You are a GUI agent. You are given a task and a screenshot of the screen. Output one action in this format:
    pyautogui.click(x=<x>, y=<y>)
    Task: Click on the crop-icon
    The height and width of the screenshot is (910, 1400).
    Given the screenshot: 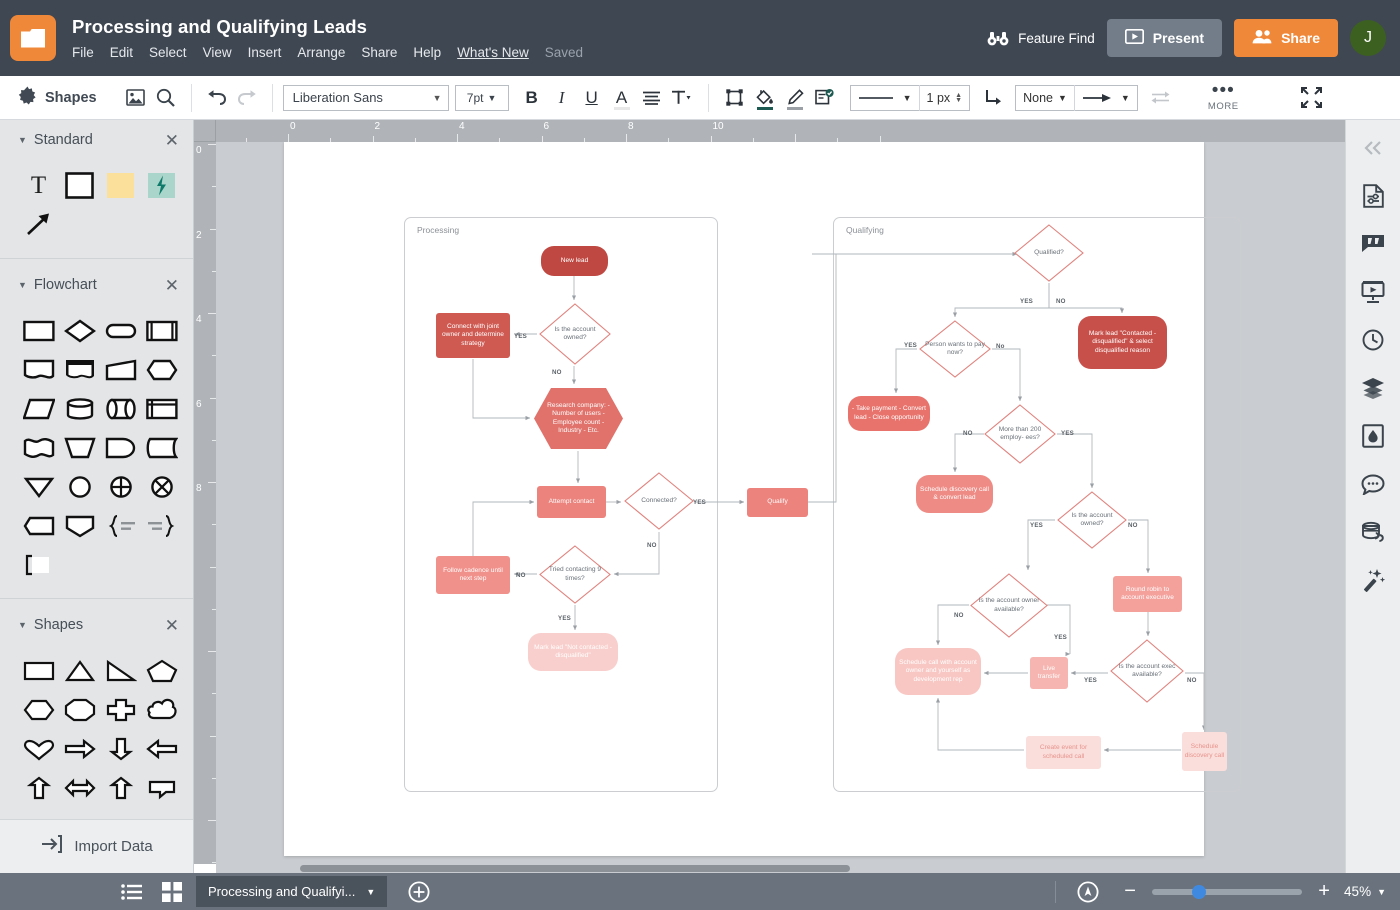 What is the action you would take?
    pyautogui.click(x=735, y=98)
    